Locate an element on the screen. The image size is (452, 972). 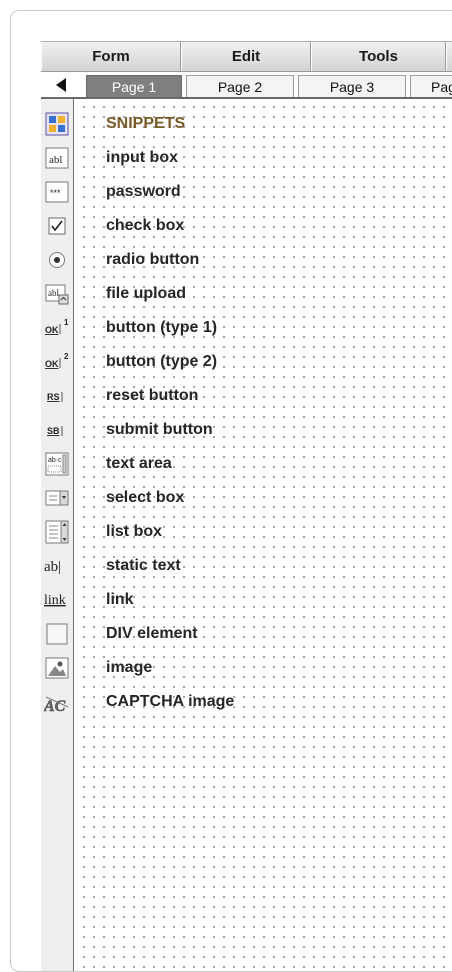
snippet-label: link is located at coordinates (120, 599).